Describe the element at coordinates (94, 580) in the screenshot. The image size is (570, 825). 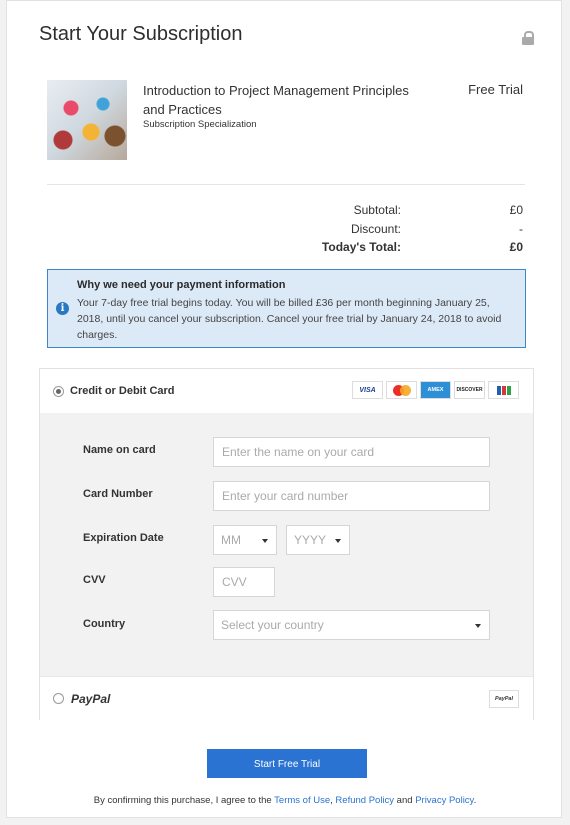
I see `cvv-label: CVV` at that location.